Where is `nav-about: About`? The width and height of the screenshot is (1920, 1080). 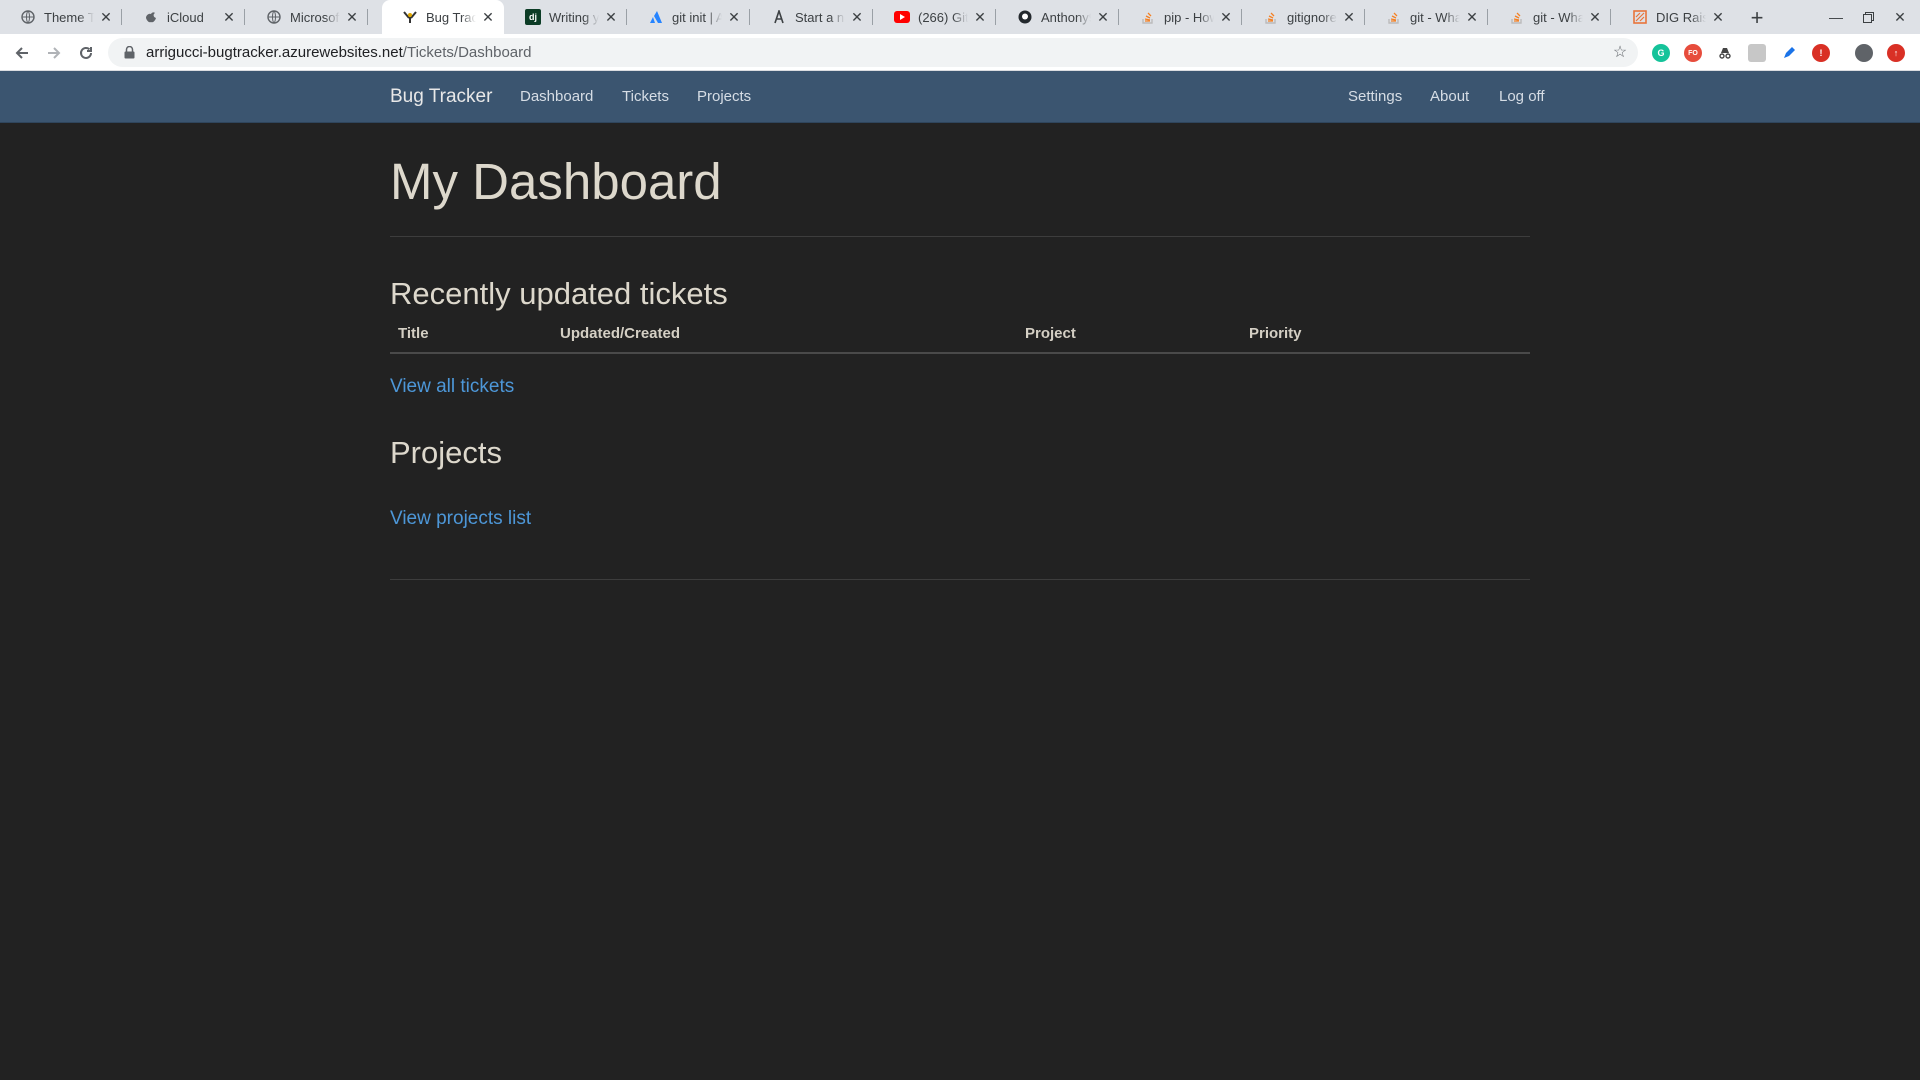
nav-about: About is located at coordinates (1449, 97).